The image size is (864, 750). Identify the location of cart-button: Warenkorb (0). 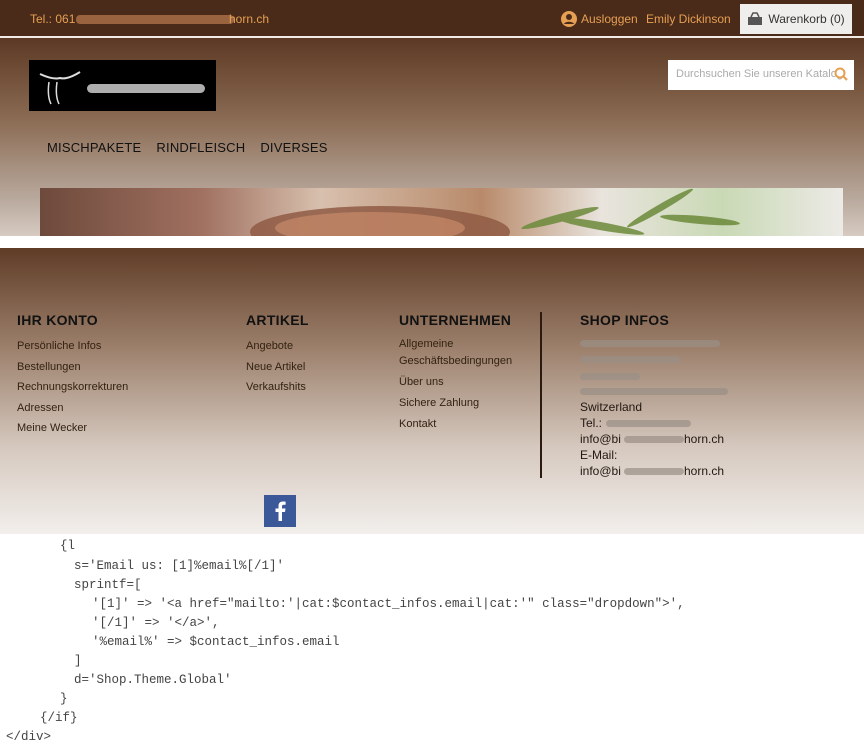
(796, 19).